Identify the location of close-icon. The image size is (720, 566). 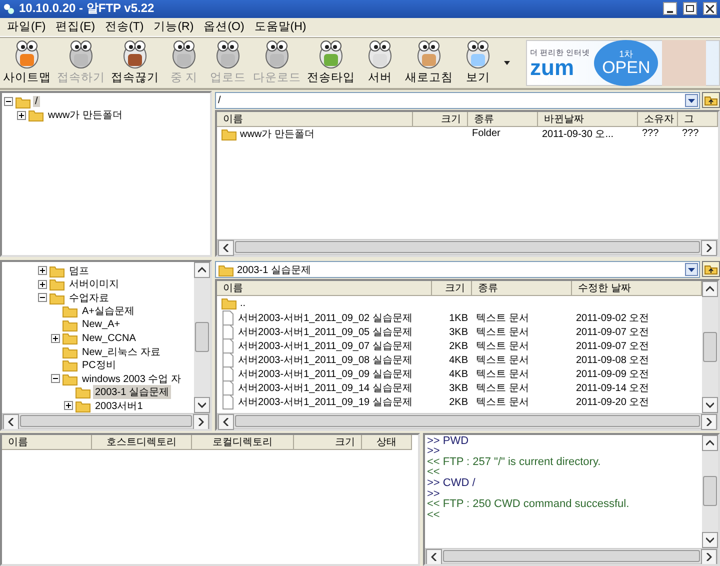
(710, 9).